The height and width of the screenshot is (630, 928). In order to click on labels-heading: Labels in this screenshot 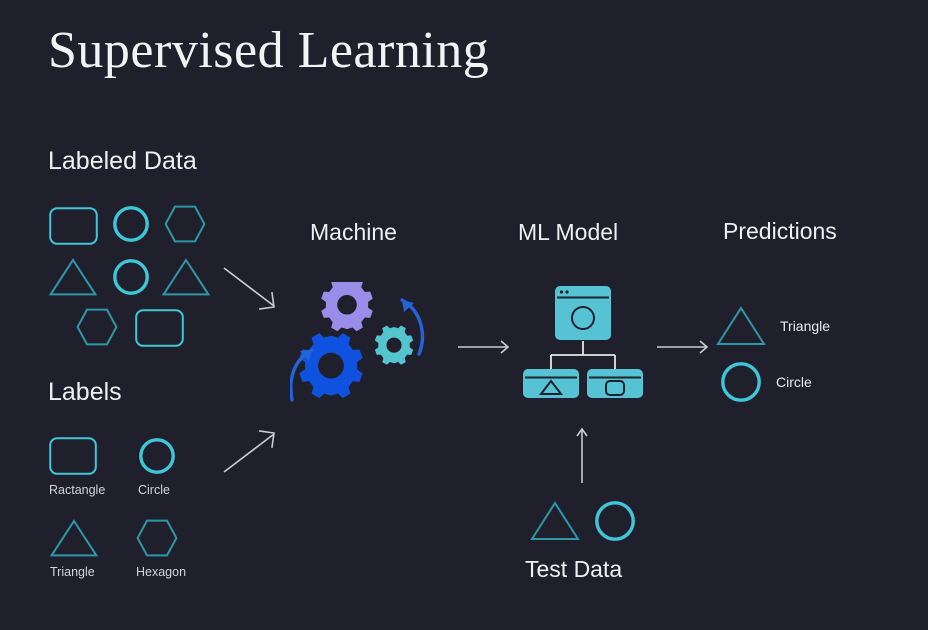, I will do `click(85, 392)`.